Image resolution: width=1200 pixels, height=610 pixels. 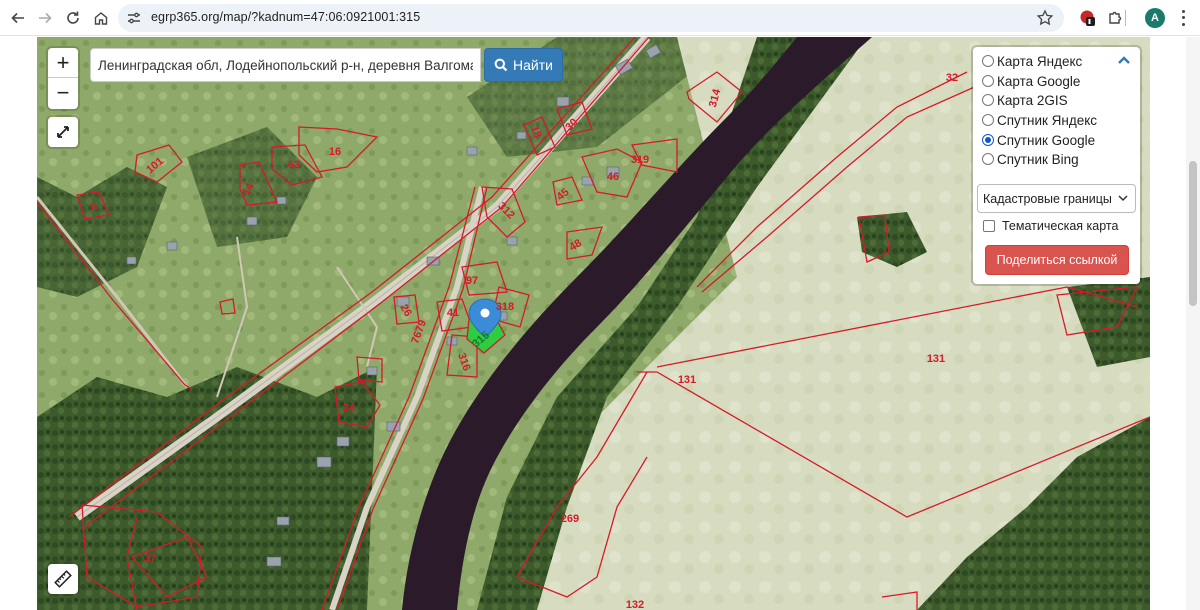 I want to click on layer-option-google-map: Карта Google, so click(x=1031, y=81).